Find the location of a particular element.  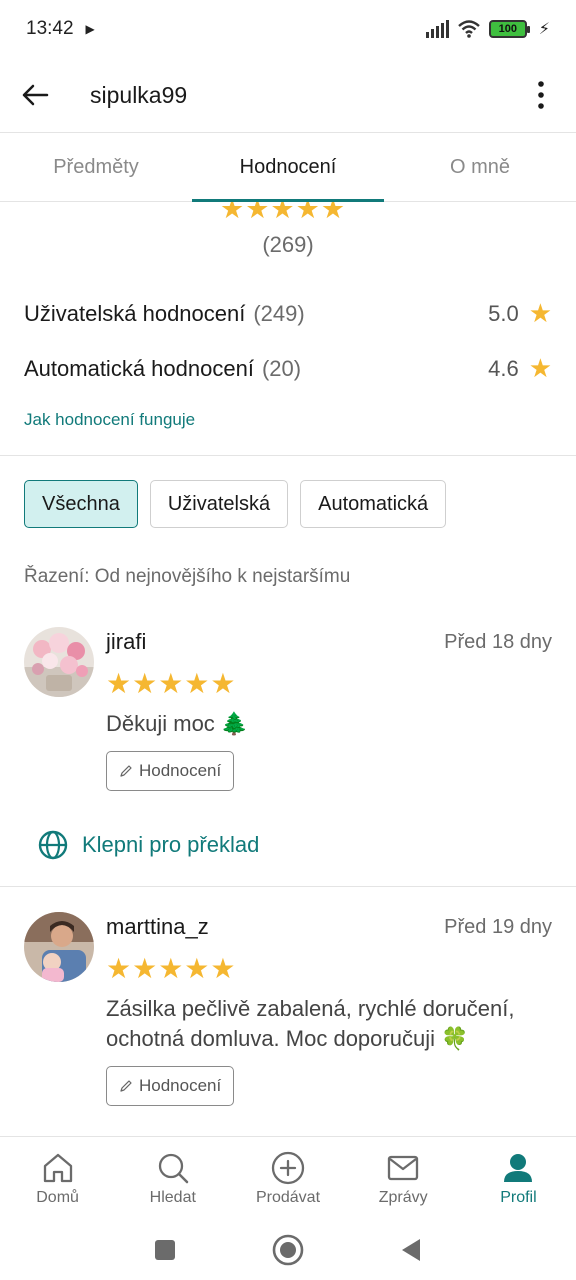

charging-icon: ⚡ is located at coordinates (544, 29).